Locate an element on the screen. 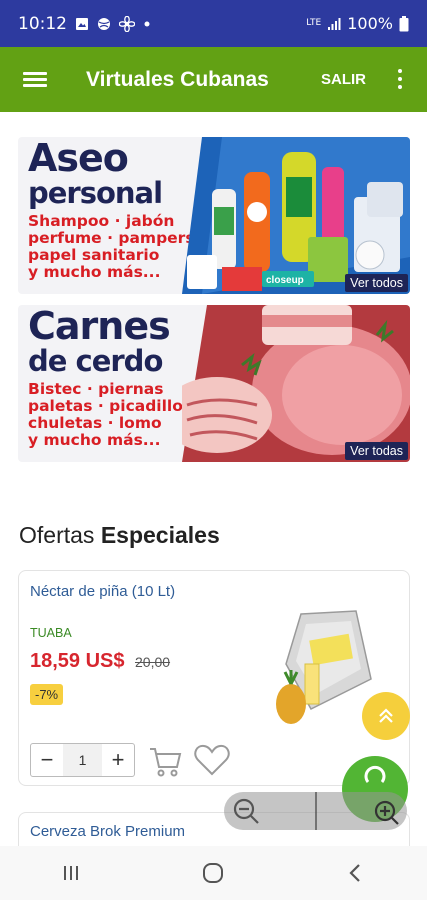 The height and width of the screenshot is (900, 427). ver-todas-button: Ver todas is located at coordinates (376, 451).